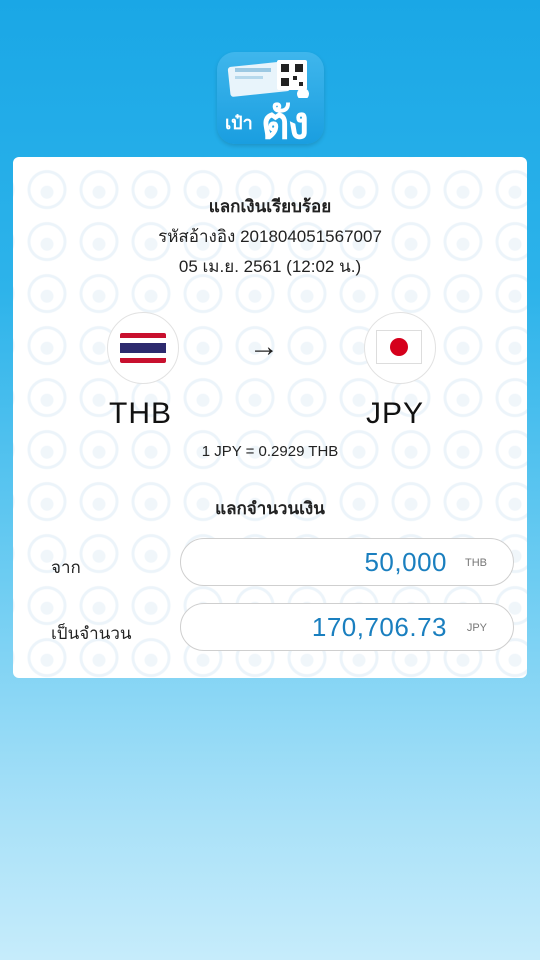  I want to click on logo-text-small: เป๋า, so click(239, 123).